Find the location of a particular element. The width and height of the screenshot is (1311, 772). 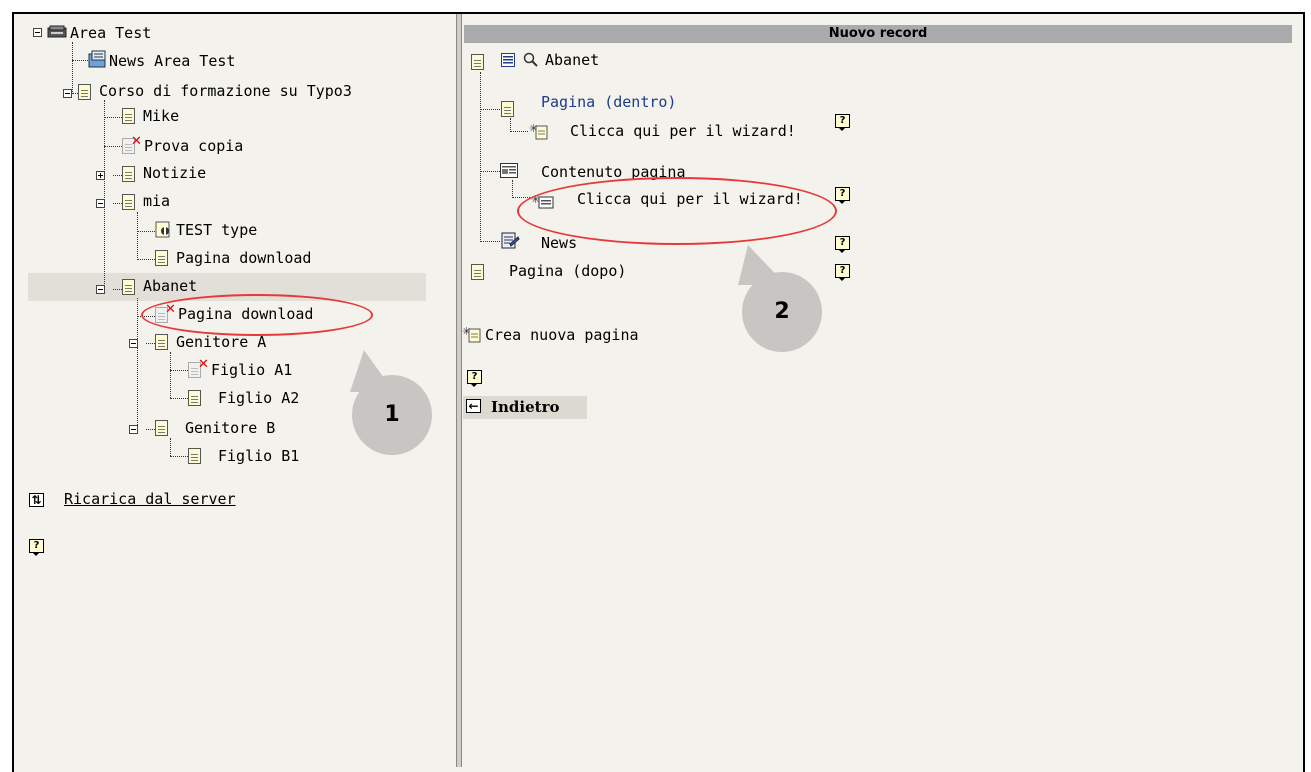

tree-item-figlio-a2: Figlio A2 is located at coordinates (258, 398).